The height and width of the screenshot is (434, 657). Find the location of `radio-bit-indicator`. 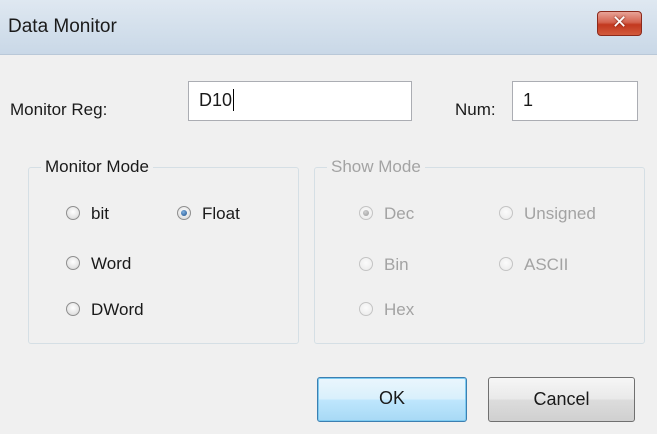

radio-bit-indicator is located at coordinates (73, 213).